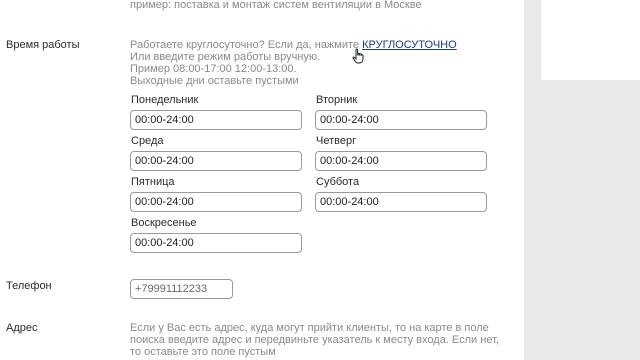 The width and height of the screenshot is (640, 360). What do you see at coordinates (29, 286) in the screenshot?
I see `phone-label: Телефон` at bounding box center [29, 286].